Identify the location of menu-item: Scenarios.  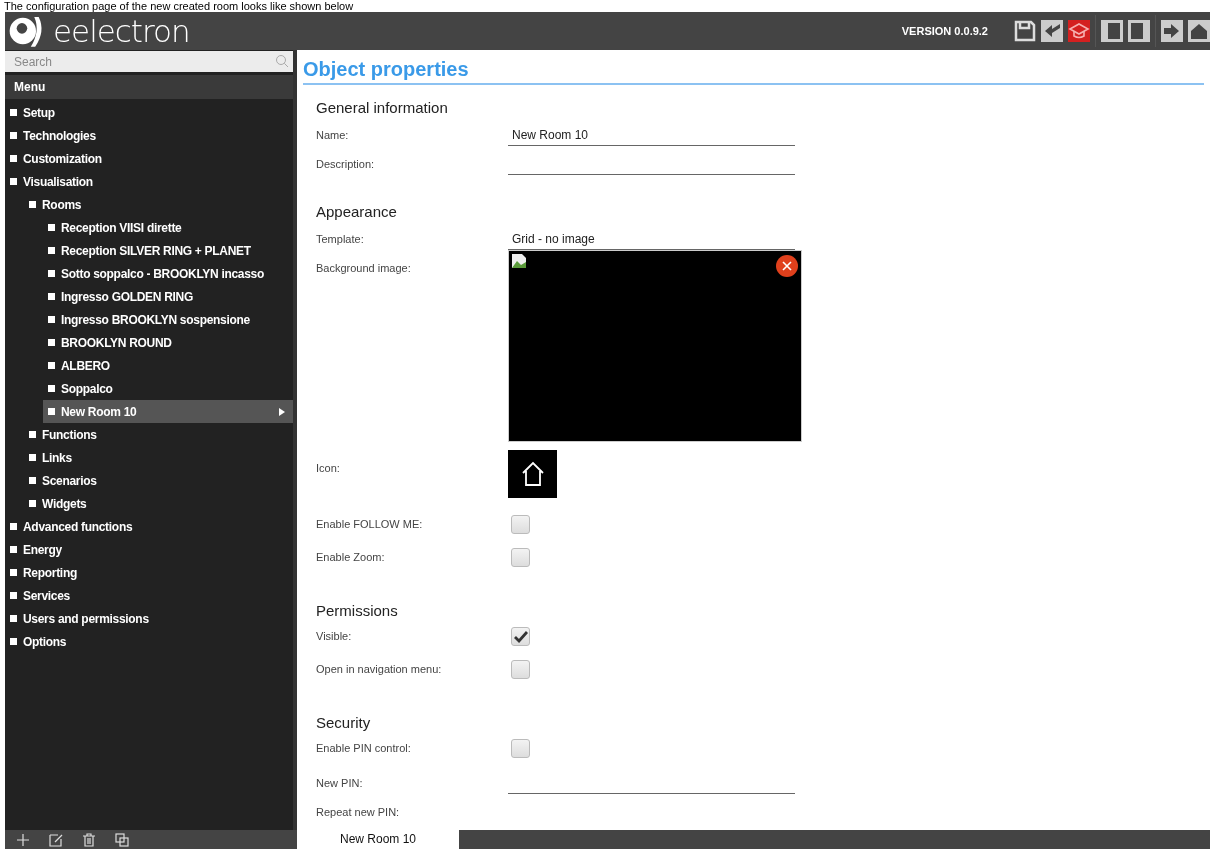
(158, 480).